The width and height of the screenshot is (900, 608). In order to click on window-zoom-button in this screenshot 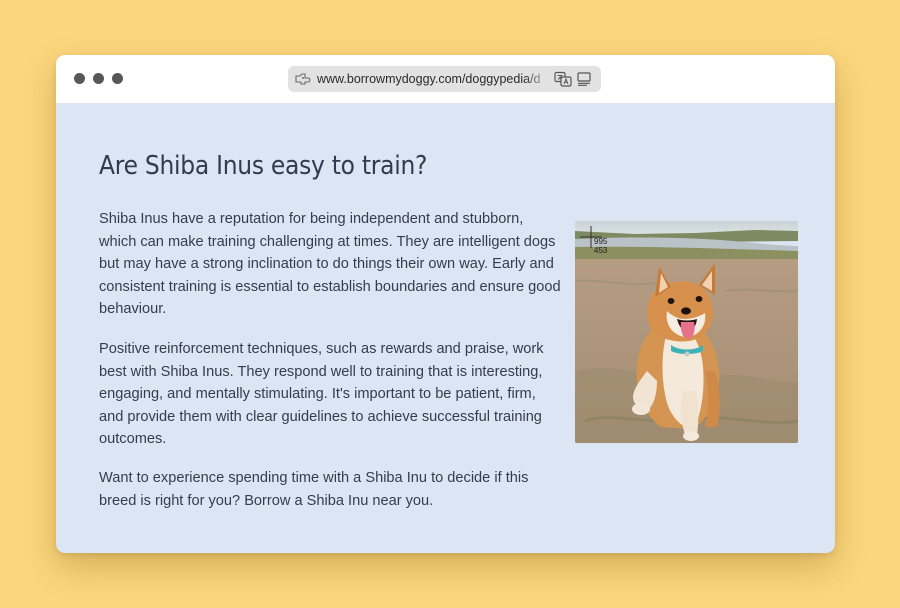, I will do `click(117, 78)`.